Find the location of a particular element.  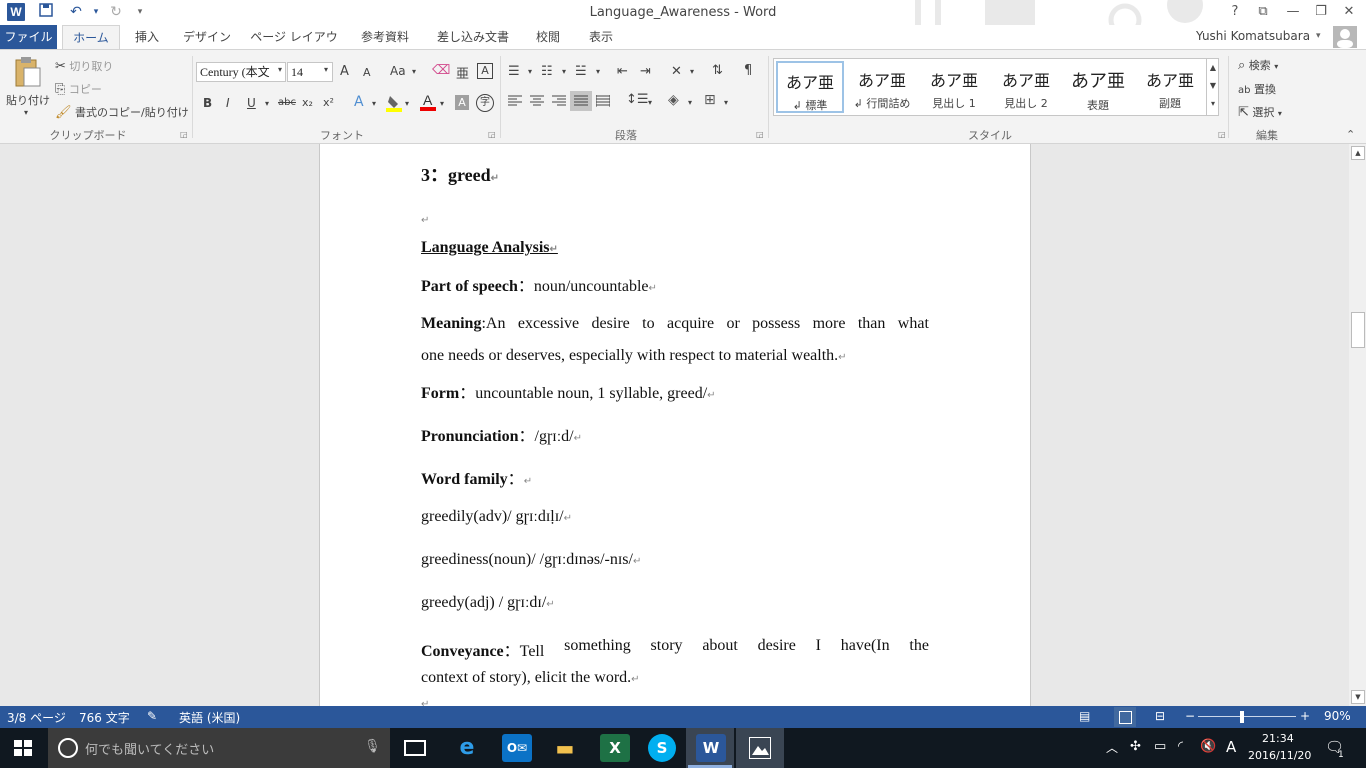

enclose-characters-icon: 字 is located at coordinates (485, 103).